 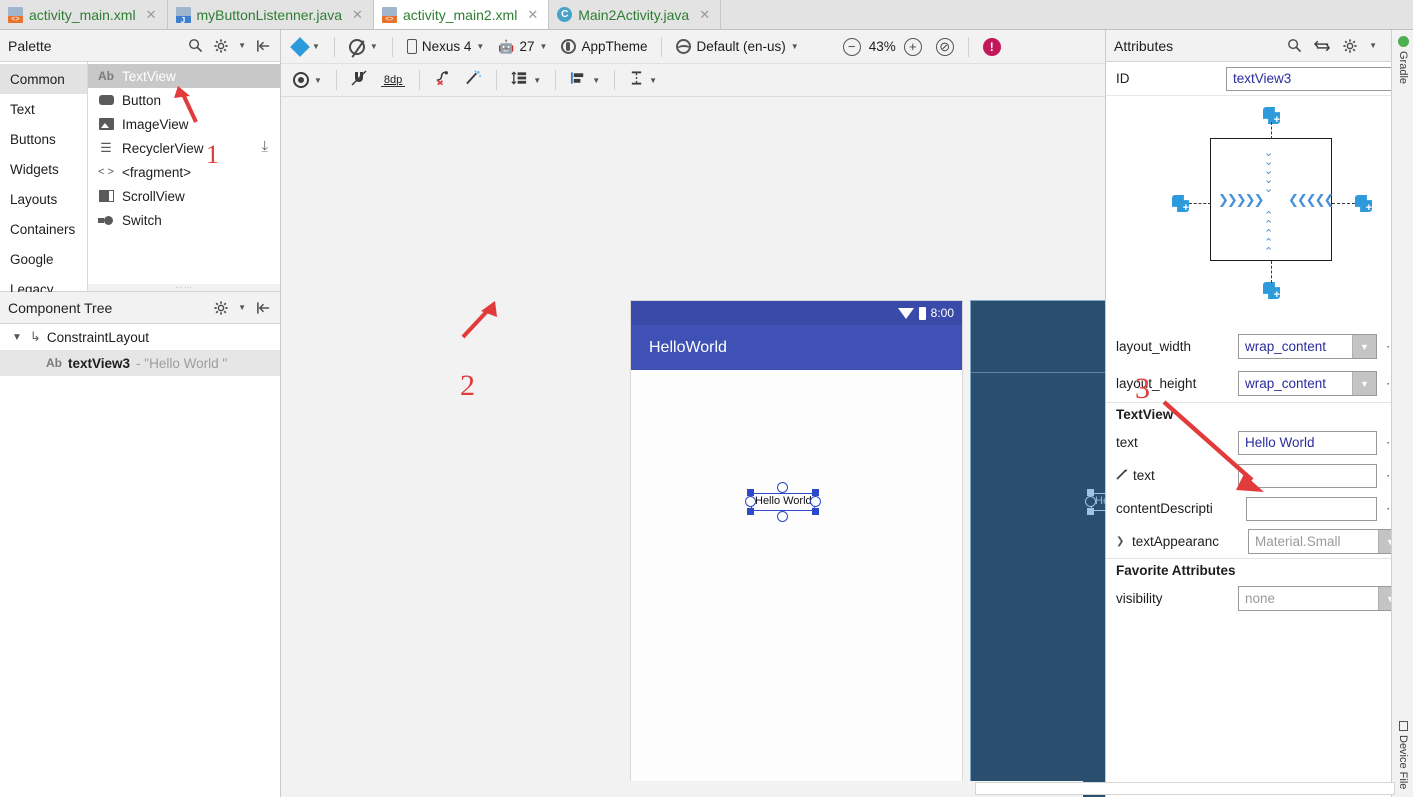 I want to click on guideline-icon, so click(x=636, y=80).